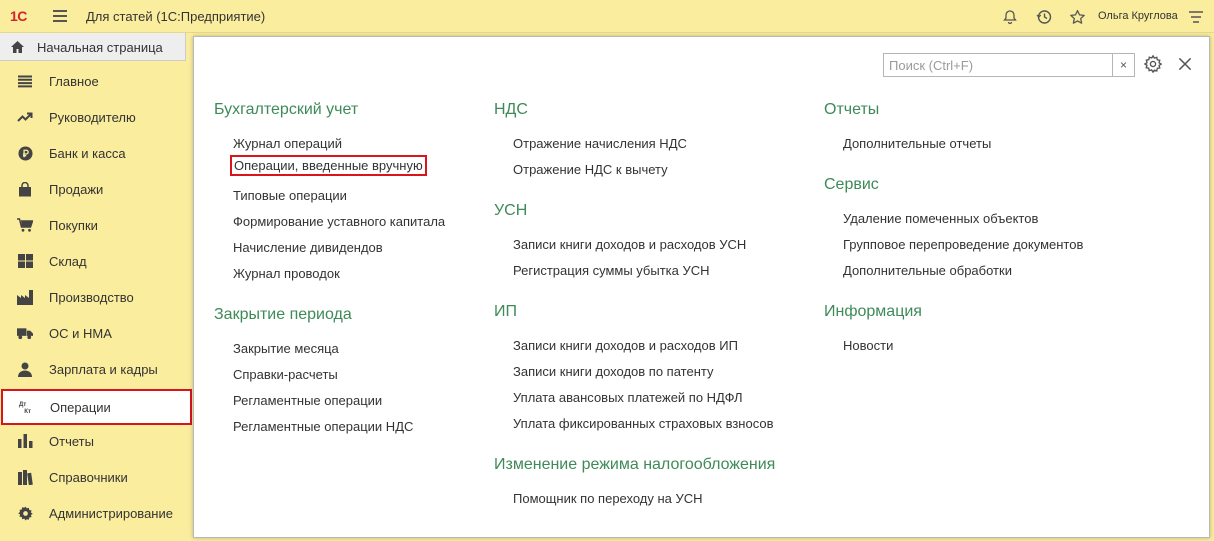 The width and height of the screenshot is (1214, 541). What do you see at coordinates (25, 513) in the screenshot?
I see `gear-icon` at bounding box center [25, 513].